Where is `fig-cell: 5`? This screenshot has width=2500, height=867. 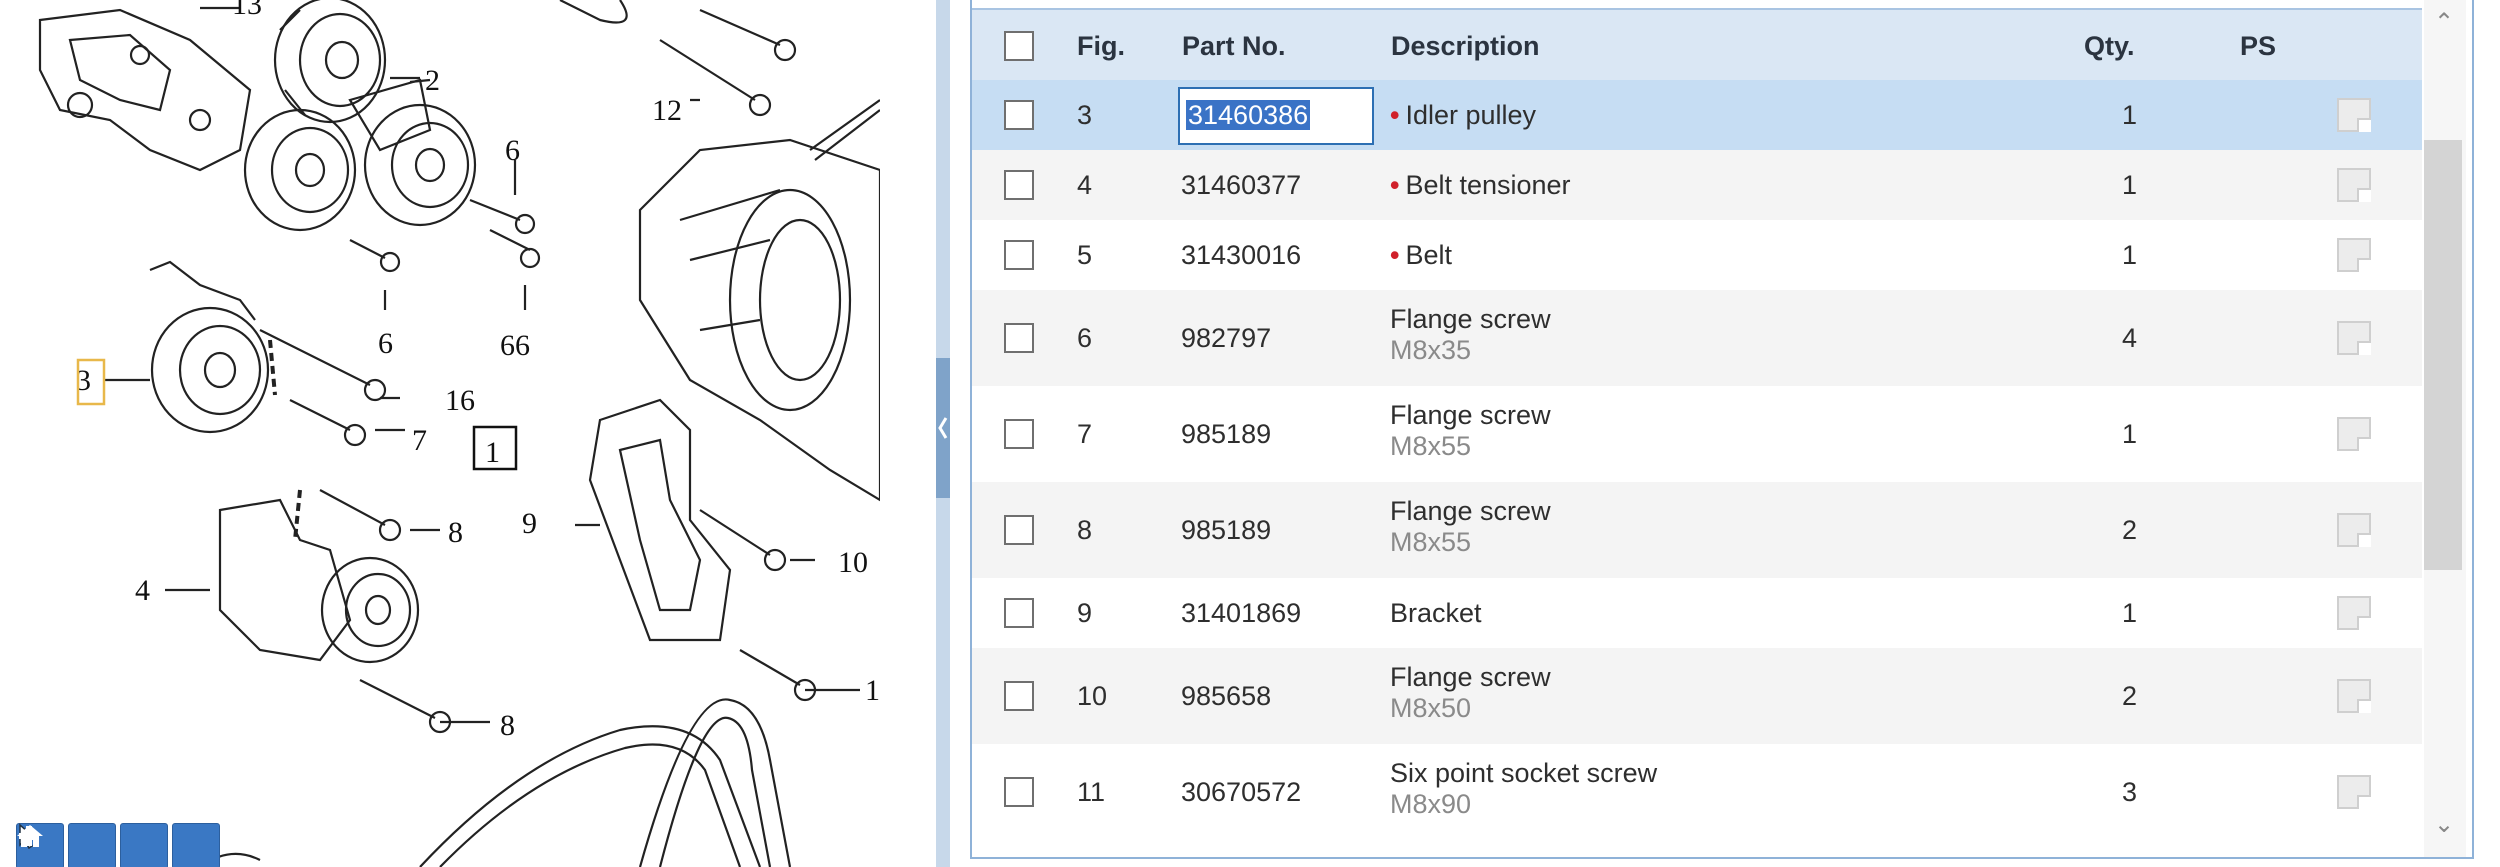
fig-cell: 5 is located at coordinates (1085, 255).